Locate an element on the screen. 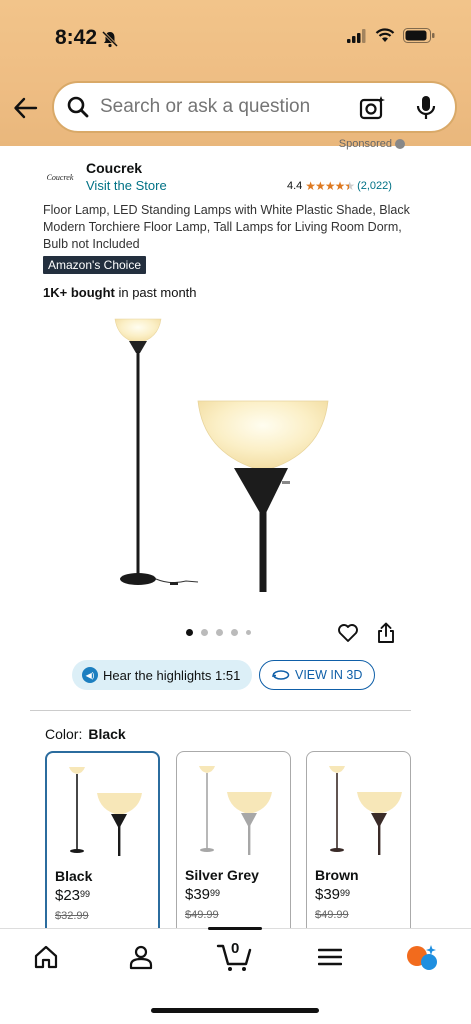 The width and height of the screenshot is (471, 1024). swatch-name: Silver Grey is located at coordinates (222, 875).